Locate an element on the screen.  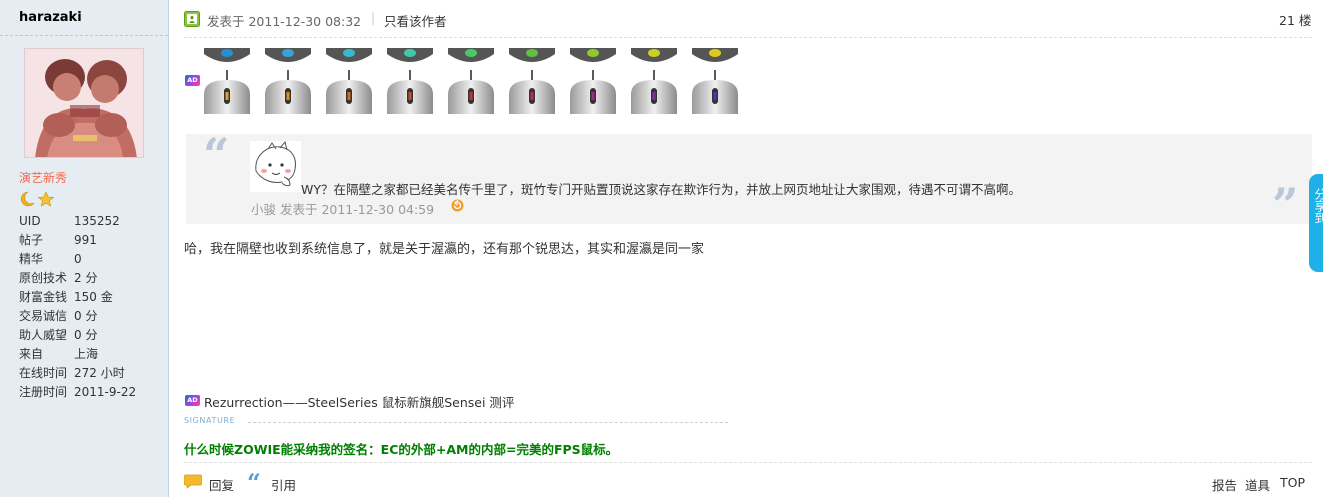
stat-label: 来自 is located at coordinates (31, 354).